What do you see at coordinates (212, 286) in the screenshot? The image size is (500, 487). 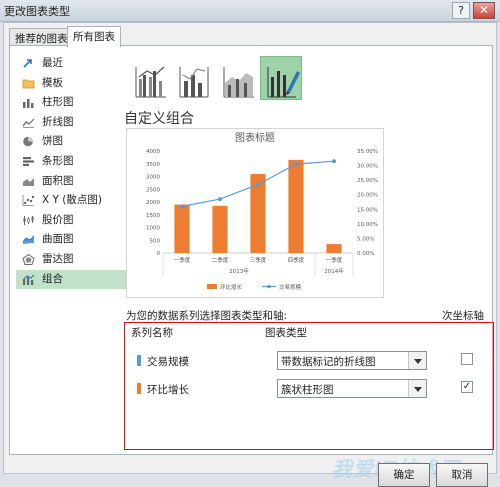 I see `legend-swatch-bar` at bounding box center [212, 286].